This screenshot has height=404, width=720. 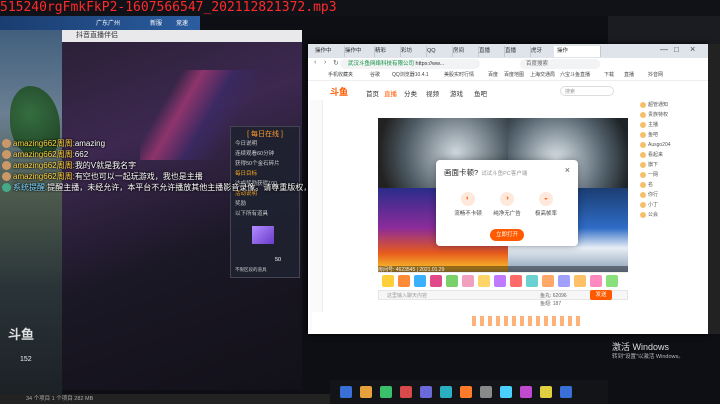 What do you see at coordinates (182, 22) in the screenshot?
I see `game-topbar-item-2: 竞速` at bounding box center [182, 22].